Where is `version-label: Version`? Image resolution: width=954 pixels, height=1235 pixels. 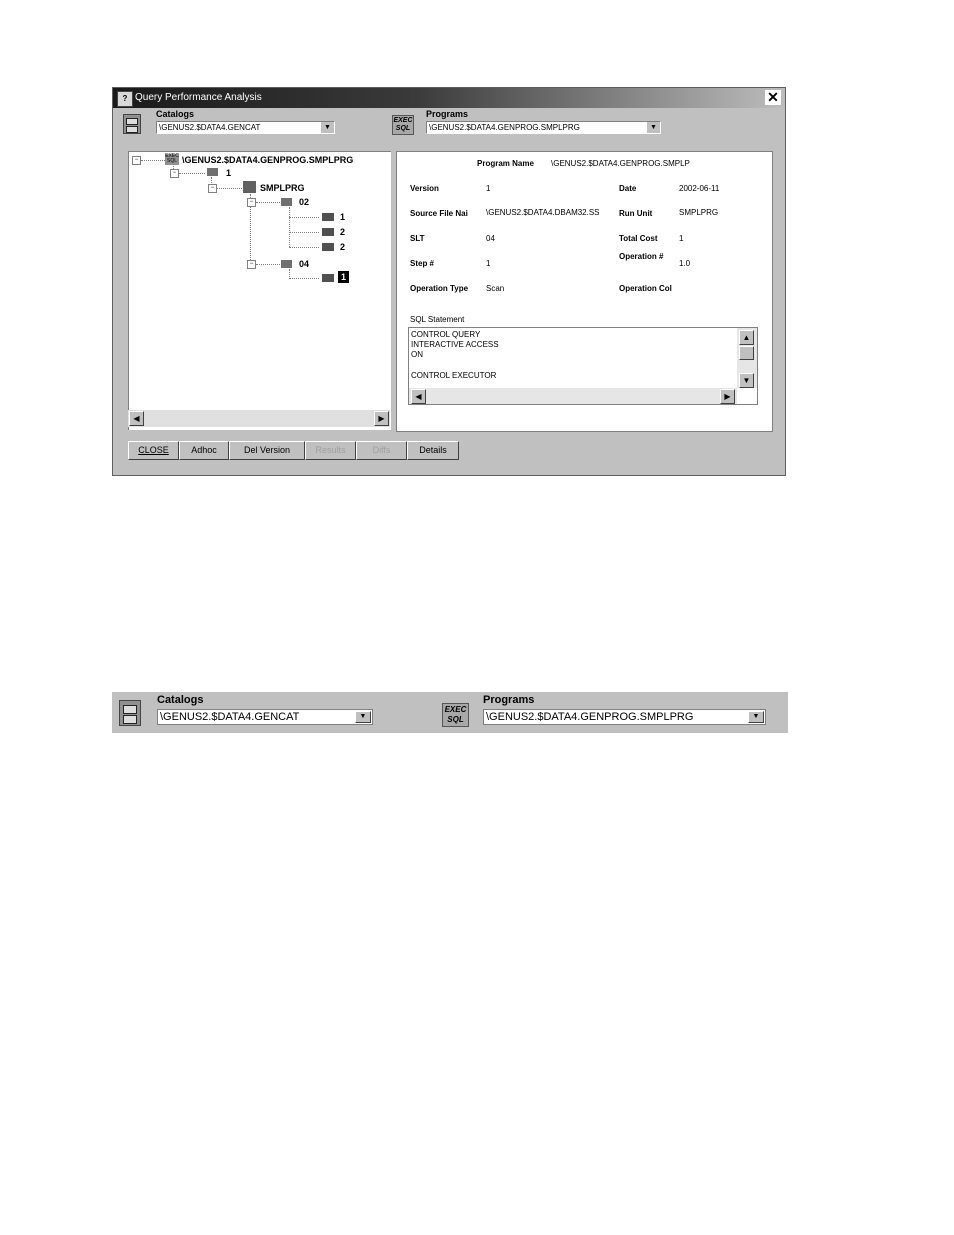
version-label: Version is located at coordinates (424, 188).